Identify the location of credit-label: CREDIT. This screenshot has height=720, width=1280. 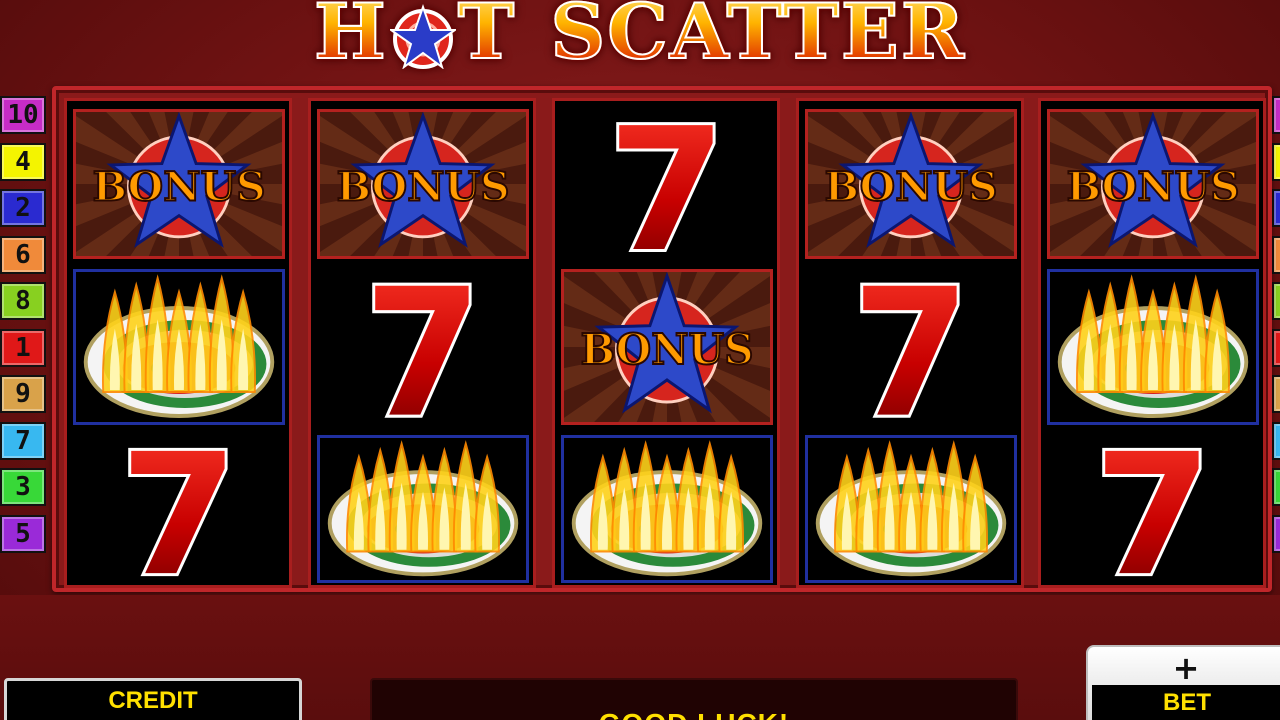
(153, 700).